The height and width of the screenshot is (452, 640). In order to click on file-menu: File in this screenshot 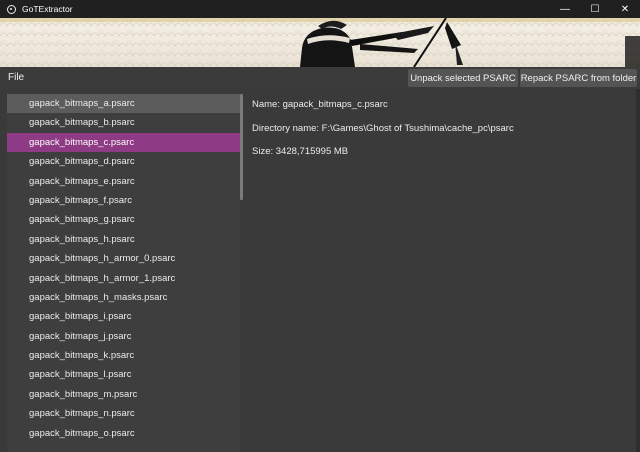, I will do `click(16, 77)`.